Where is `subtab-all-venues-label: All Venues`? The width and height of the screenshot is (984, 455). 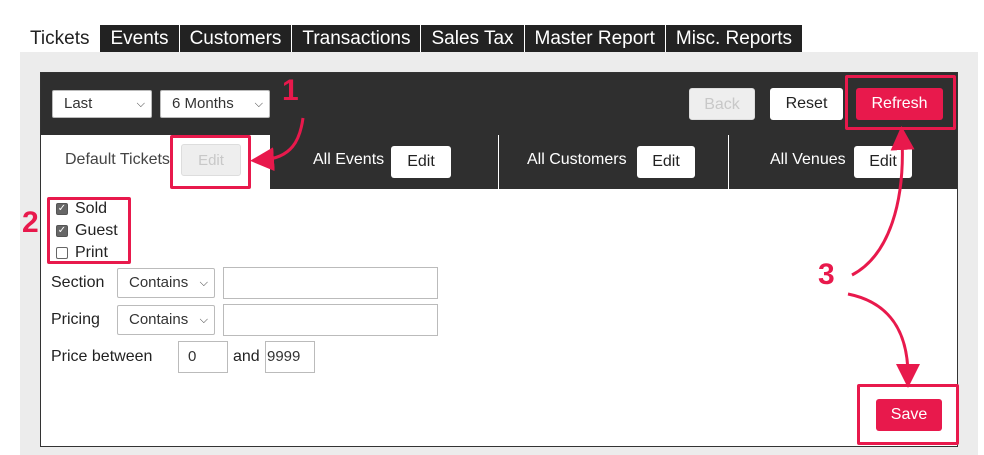
subtab-all-venues-label: All Venues is located at coordinates (808, 160).